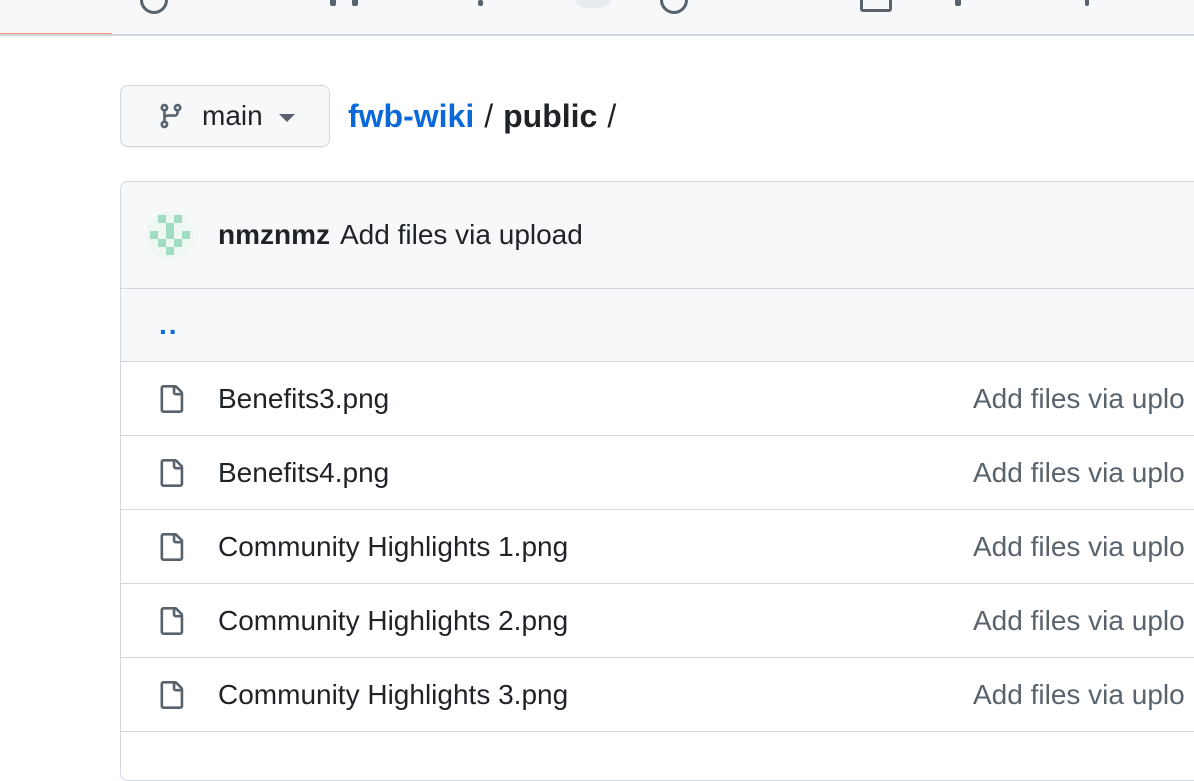 Image resolution: width=1194 pixels, height=781 pixels. Describe the element at coordinates (657, 235) in the screenshot. I see `latest-commit-row: nmznmz Add files via upload` at that location.